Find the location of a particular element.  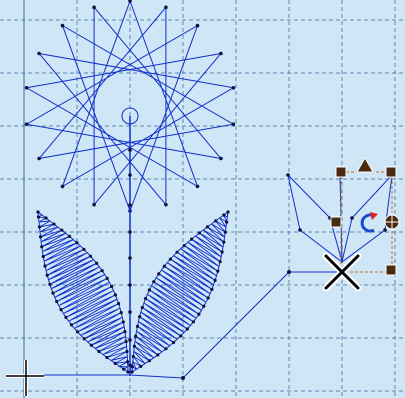

bottom-right-handle is located at coordinates (391, 270).